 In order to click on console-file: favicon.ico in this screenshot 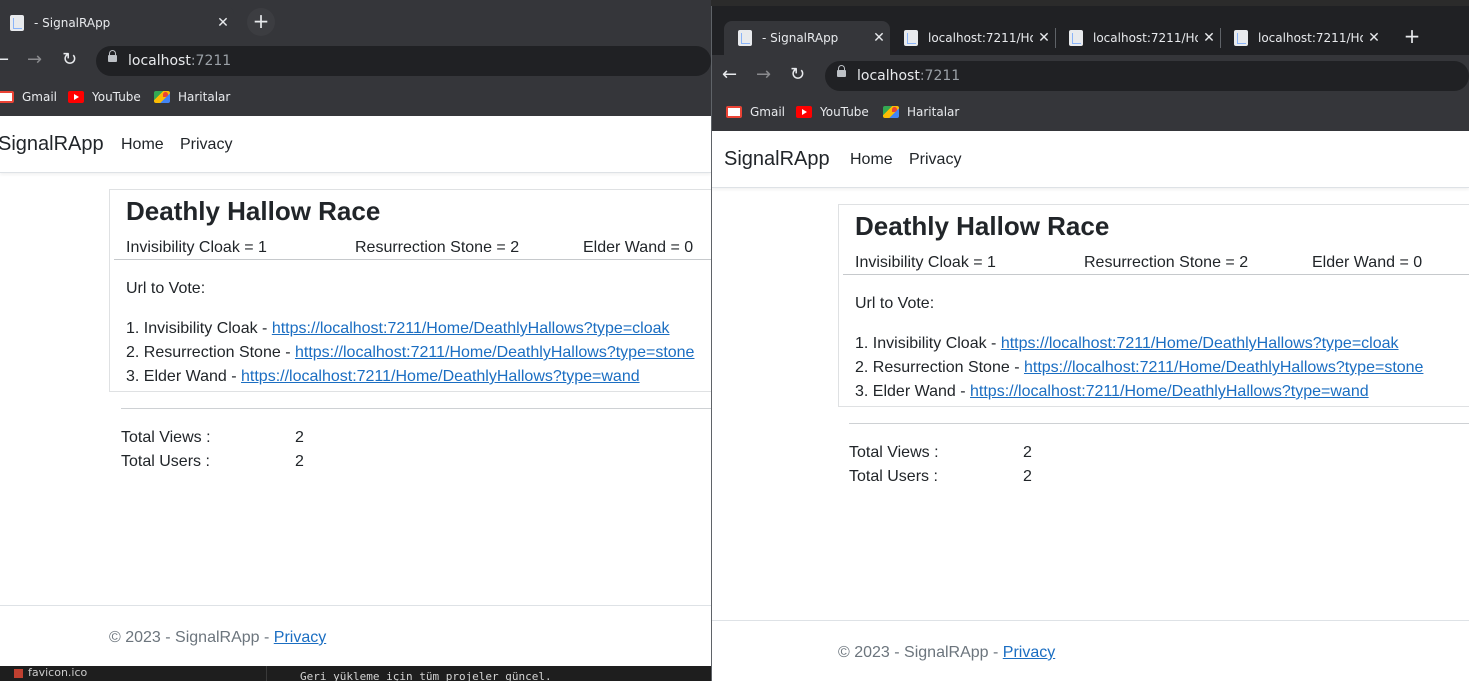, I will do `click(50, 672)`.